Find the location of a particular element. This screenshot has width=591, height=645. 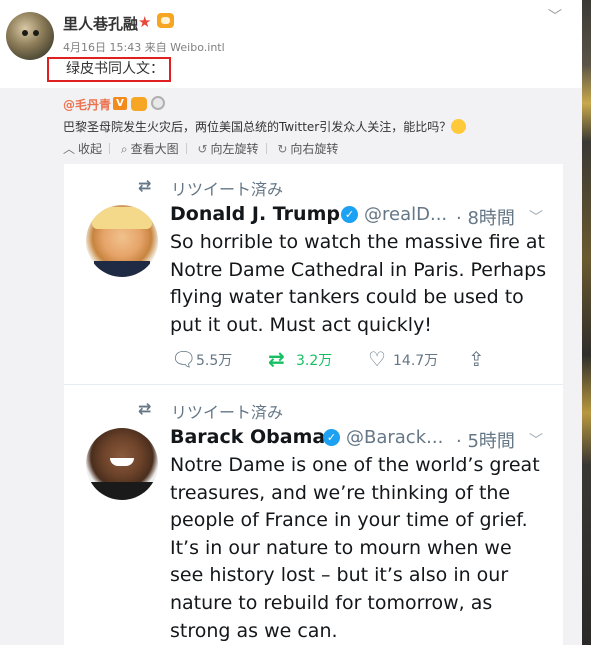

retweet-count: 3.2万 is located at coordinates (314, 361).